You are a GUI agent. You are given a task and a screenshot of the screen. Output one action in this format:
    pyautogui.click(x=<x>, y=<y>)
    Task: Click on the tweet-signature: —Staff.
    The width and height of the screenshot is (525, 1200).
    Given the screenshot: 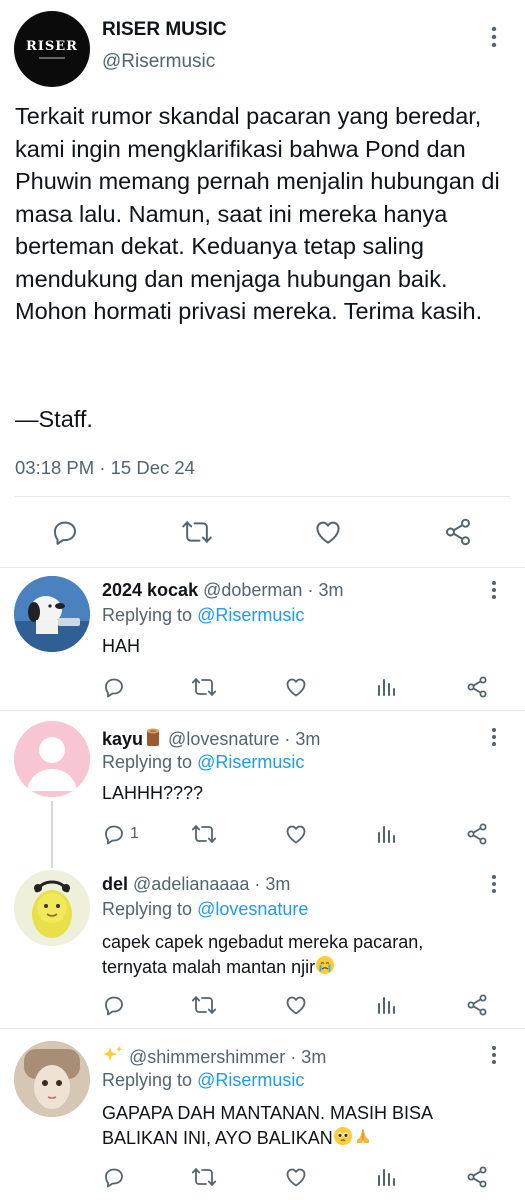 What is the action you would take?
    pyautogui.click(x=54, y=419)
    